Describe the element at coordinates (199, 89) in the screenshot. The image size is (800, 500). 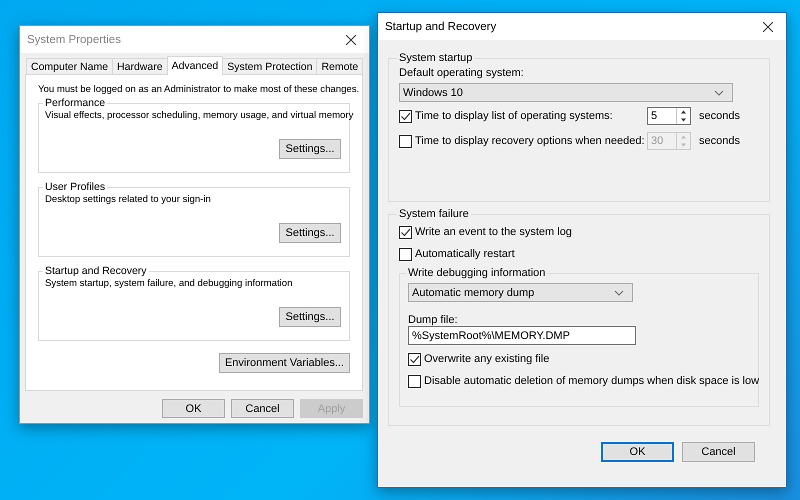
I see `notice-text: You must be logged on as an Administrator to make most of these changes.` at that location.